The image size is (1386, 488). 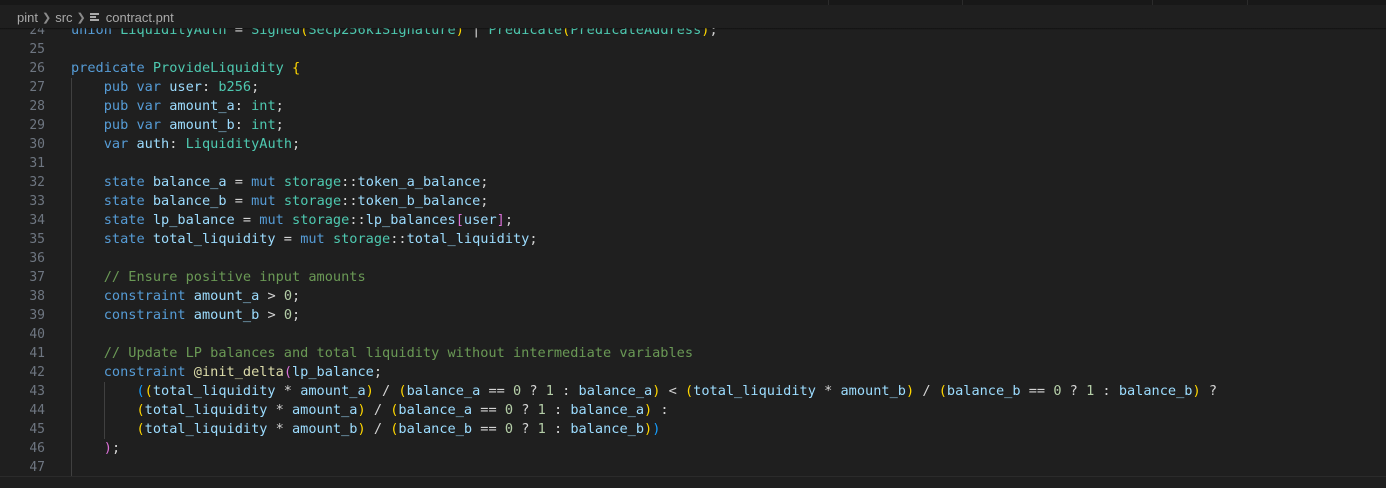 I want to click on code-line: 42 constraint @init_delta(lp_balance;, so click(x=693, y=372).